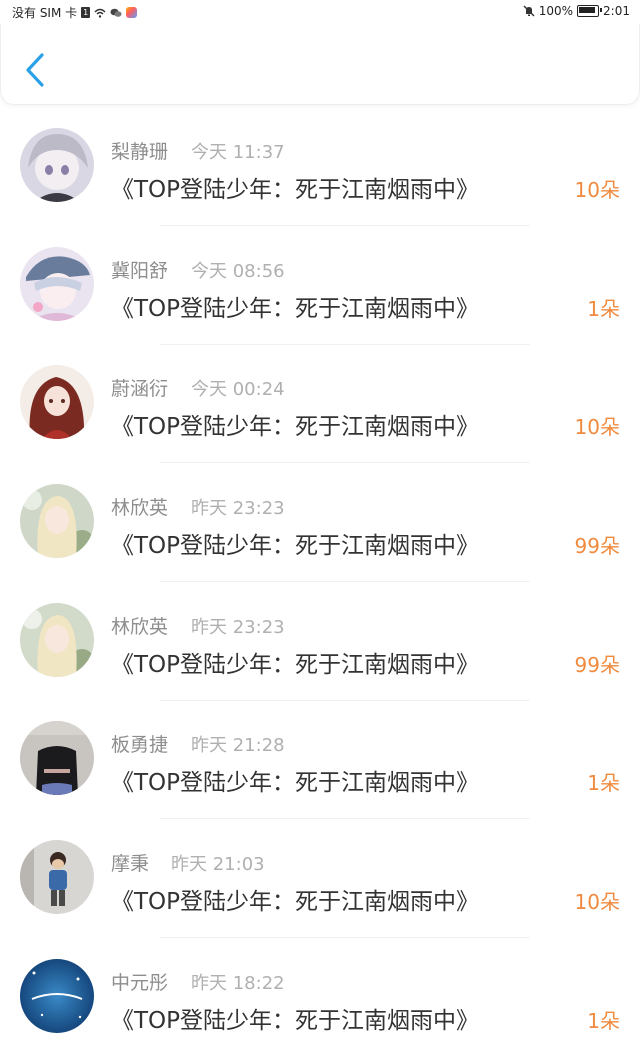  I want to click on back-button, so click(35, 70).